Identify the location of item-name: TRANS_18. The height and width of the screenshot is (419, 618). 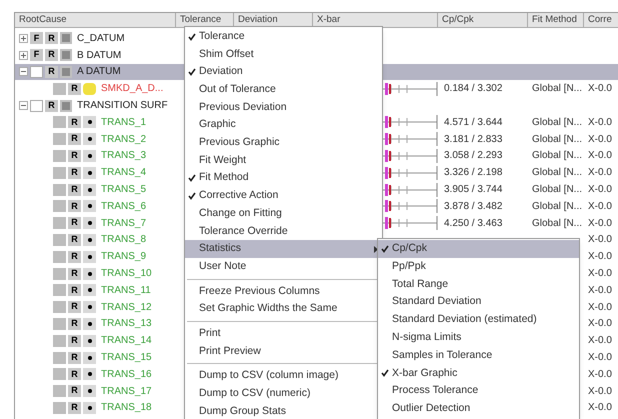
(126, 408).